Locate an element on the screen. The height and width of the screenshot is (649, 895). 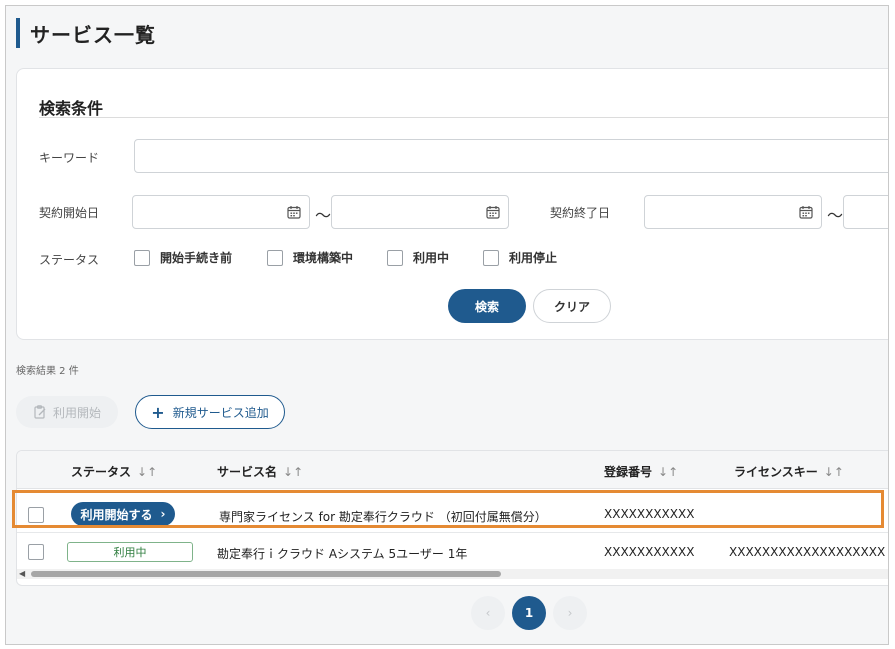
start-date-from-input is located at coordinates (221, 212).